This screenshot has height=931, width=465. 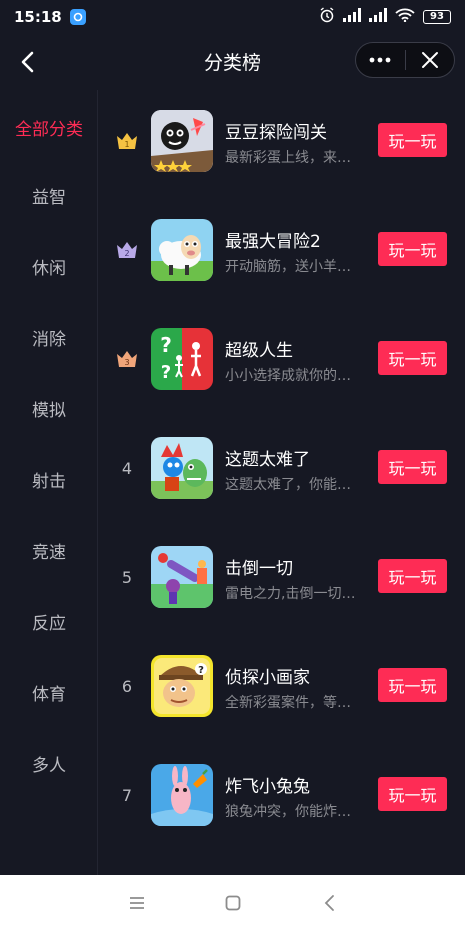 What do you see at coordinates (182, 141) in the screenshot?
I see `game-icon-doudou` at bounding box center [182, 141].